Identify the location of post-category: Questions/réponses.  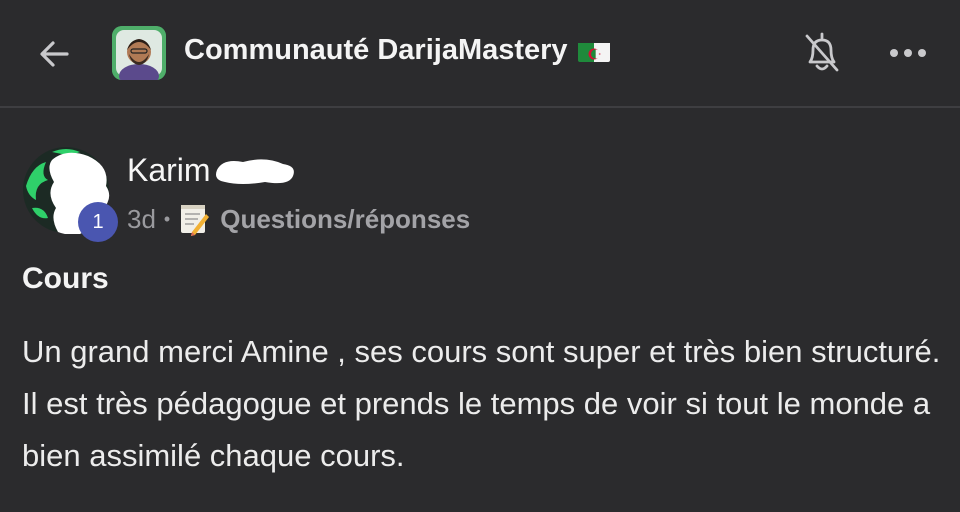
(345, 219).